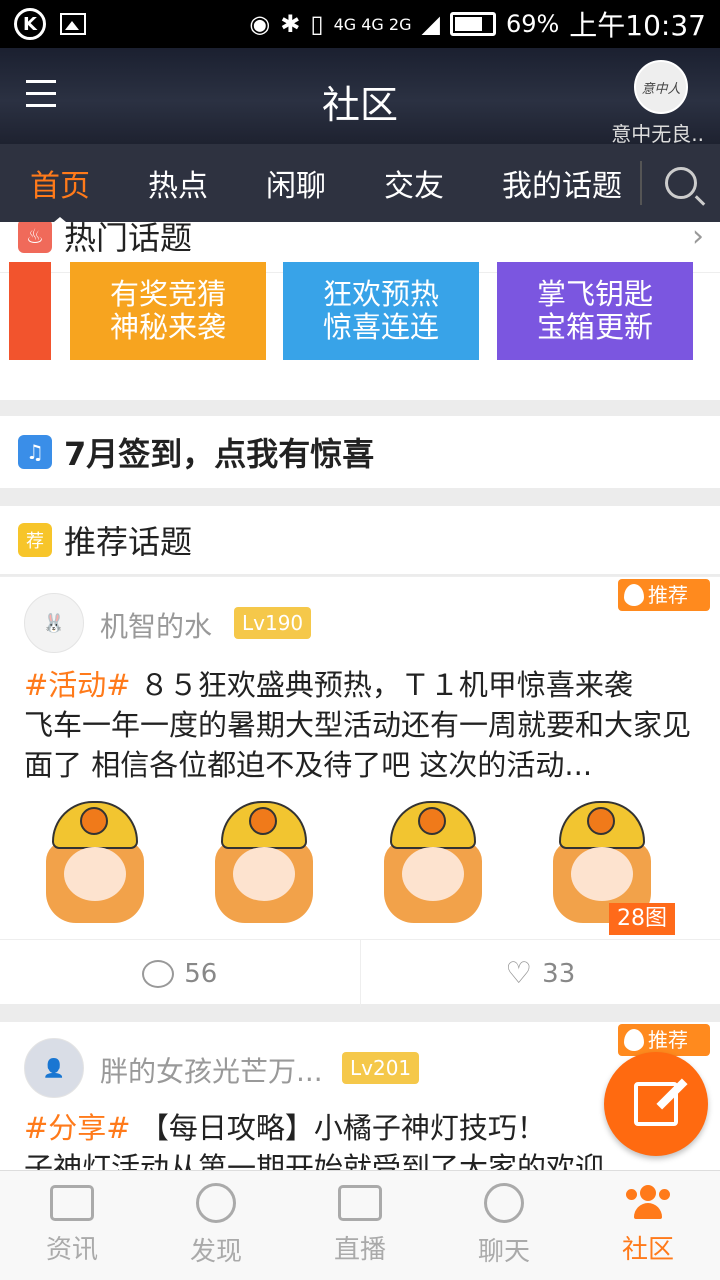  I want to click on banner-guess: 有奖竞猜 神秘来袭, so click(168, 311).